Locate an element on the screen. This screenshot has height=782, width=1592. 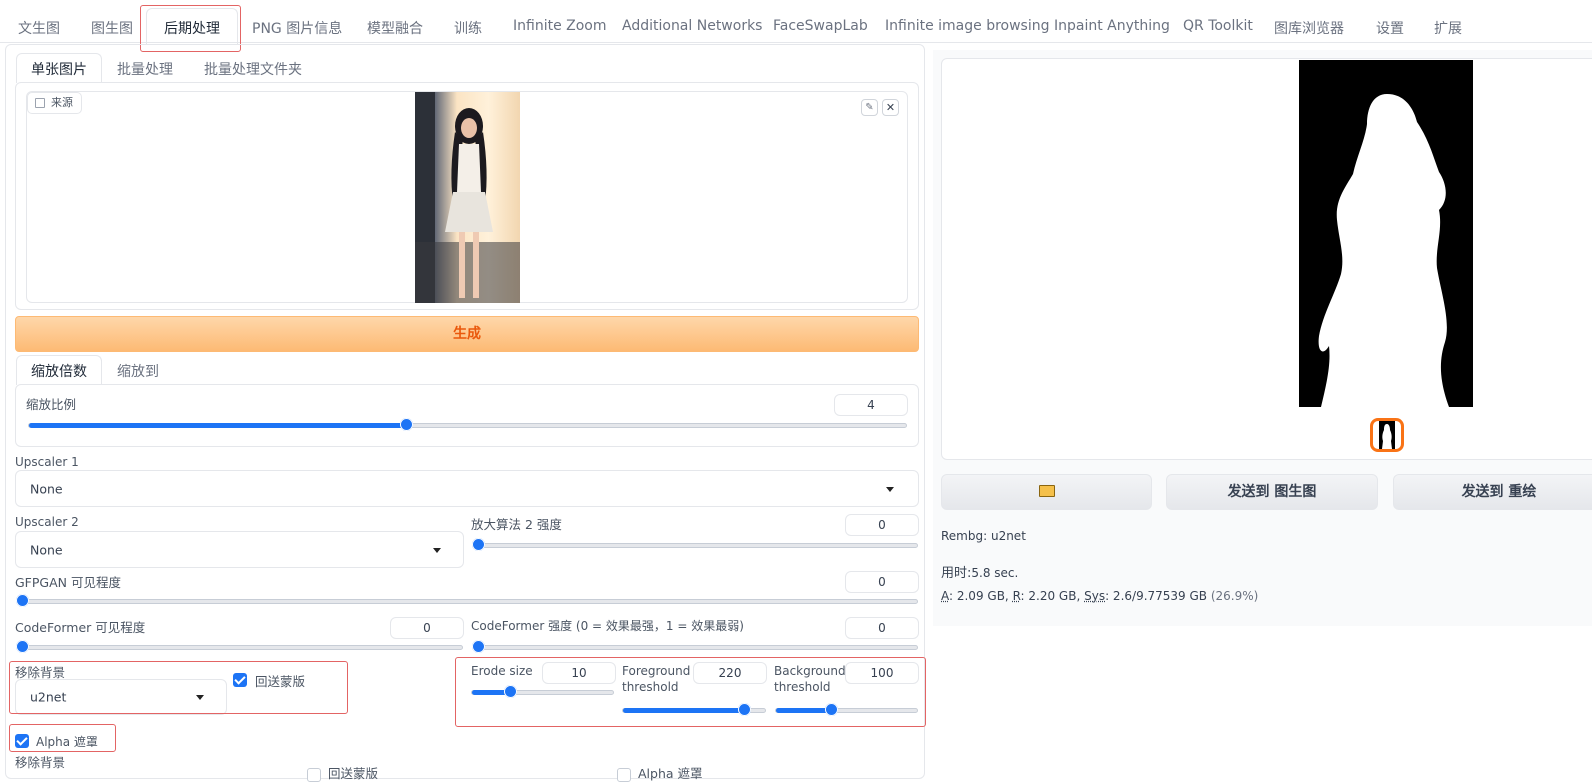
source-image-figure is located at coordinates (467, 197).